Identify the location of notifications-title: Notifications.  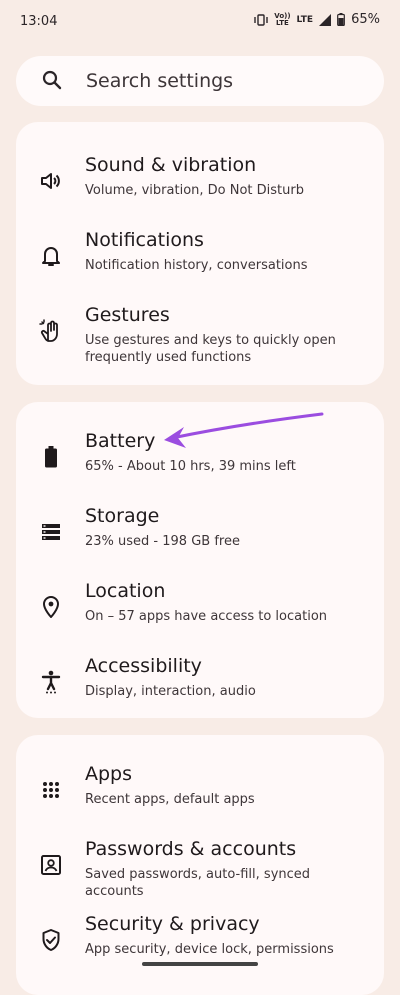
(144, 240).